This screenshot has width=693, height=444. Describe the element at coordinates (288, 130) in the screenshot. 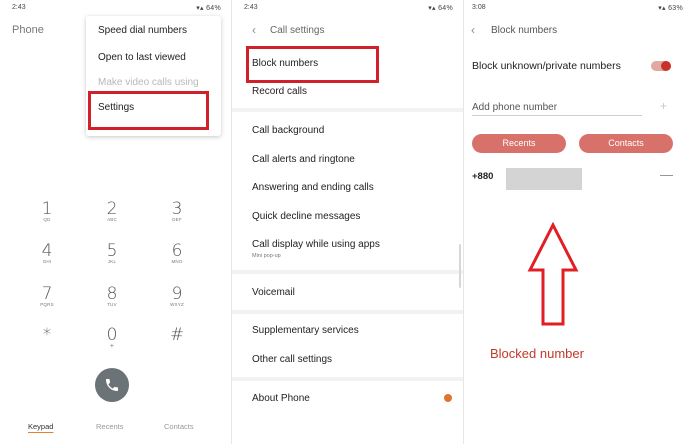

I see `setting-call-background: Call background` at that location.